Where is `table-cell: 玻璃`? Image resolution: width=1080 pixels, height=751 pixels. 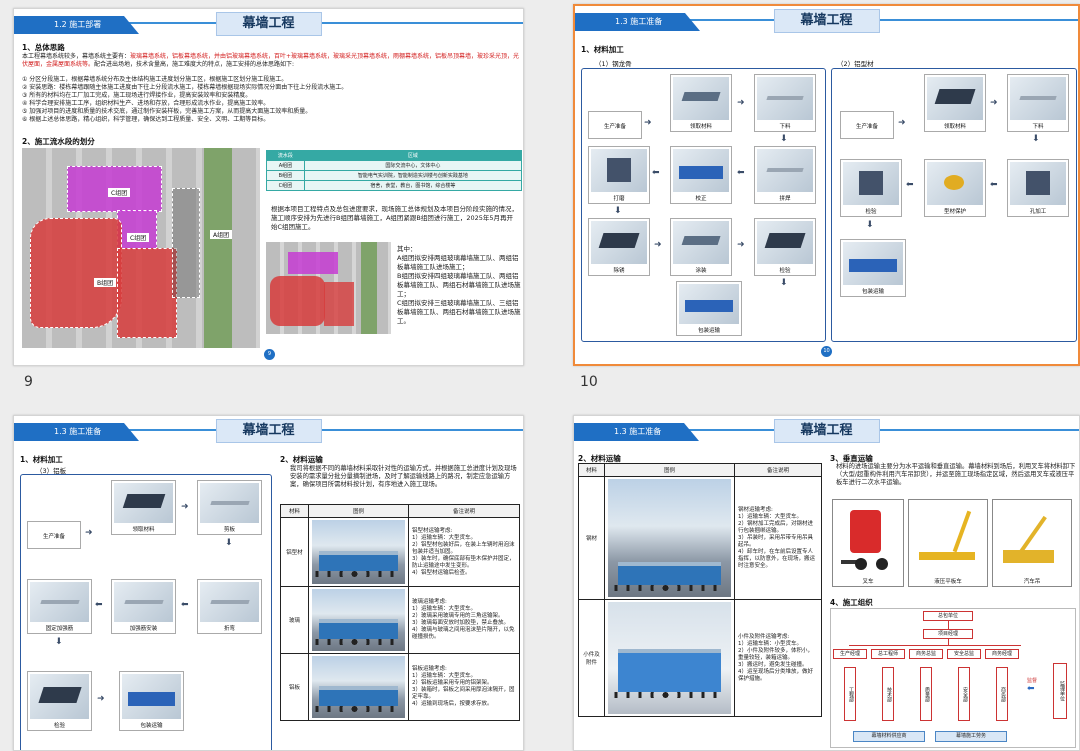 table-cell: 玻璃 is located at coordinates (294, 620).